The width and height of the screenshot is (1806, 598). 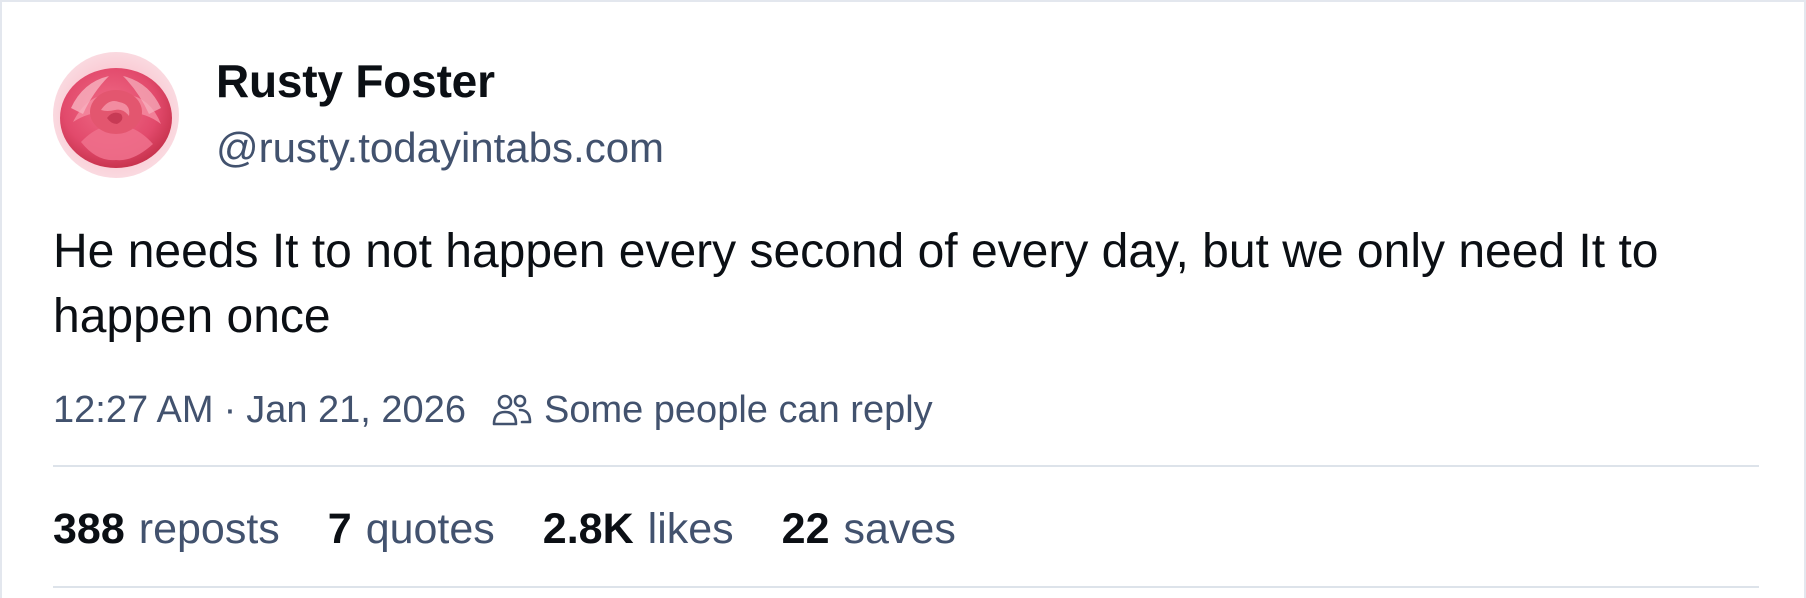 I want to click on quotes-label: quotes, so click(x=430, y=528).